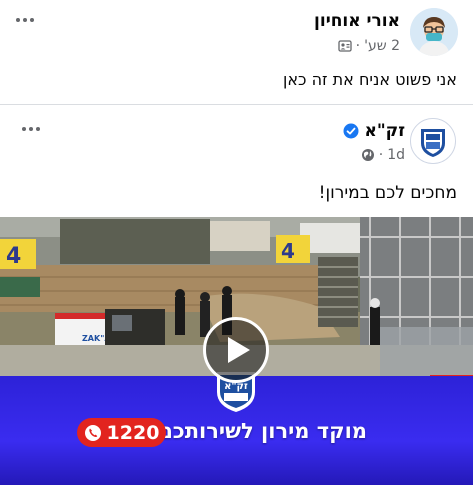  Describe the element at coordinates (387, 193) in the screenshot. I see `shared-post-text: מחכים לכם במירון!` at that location.